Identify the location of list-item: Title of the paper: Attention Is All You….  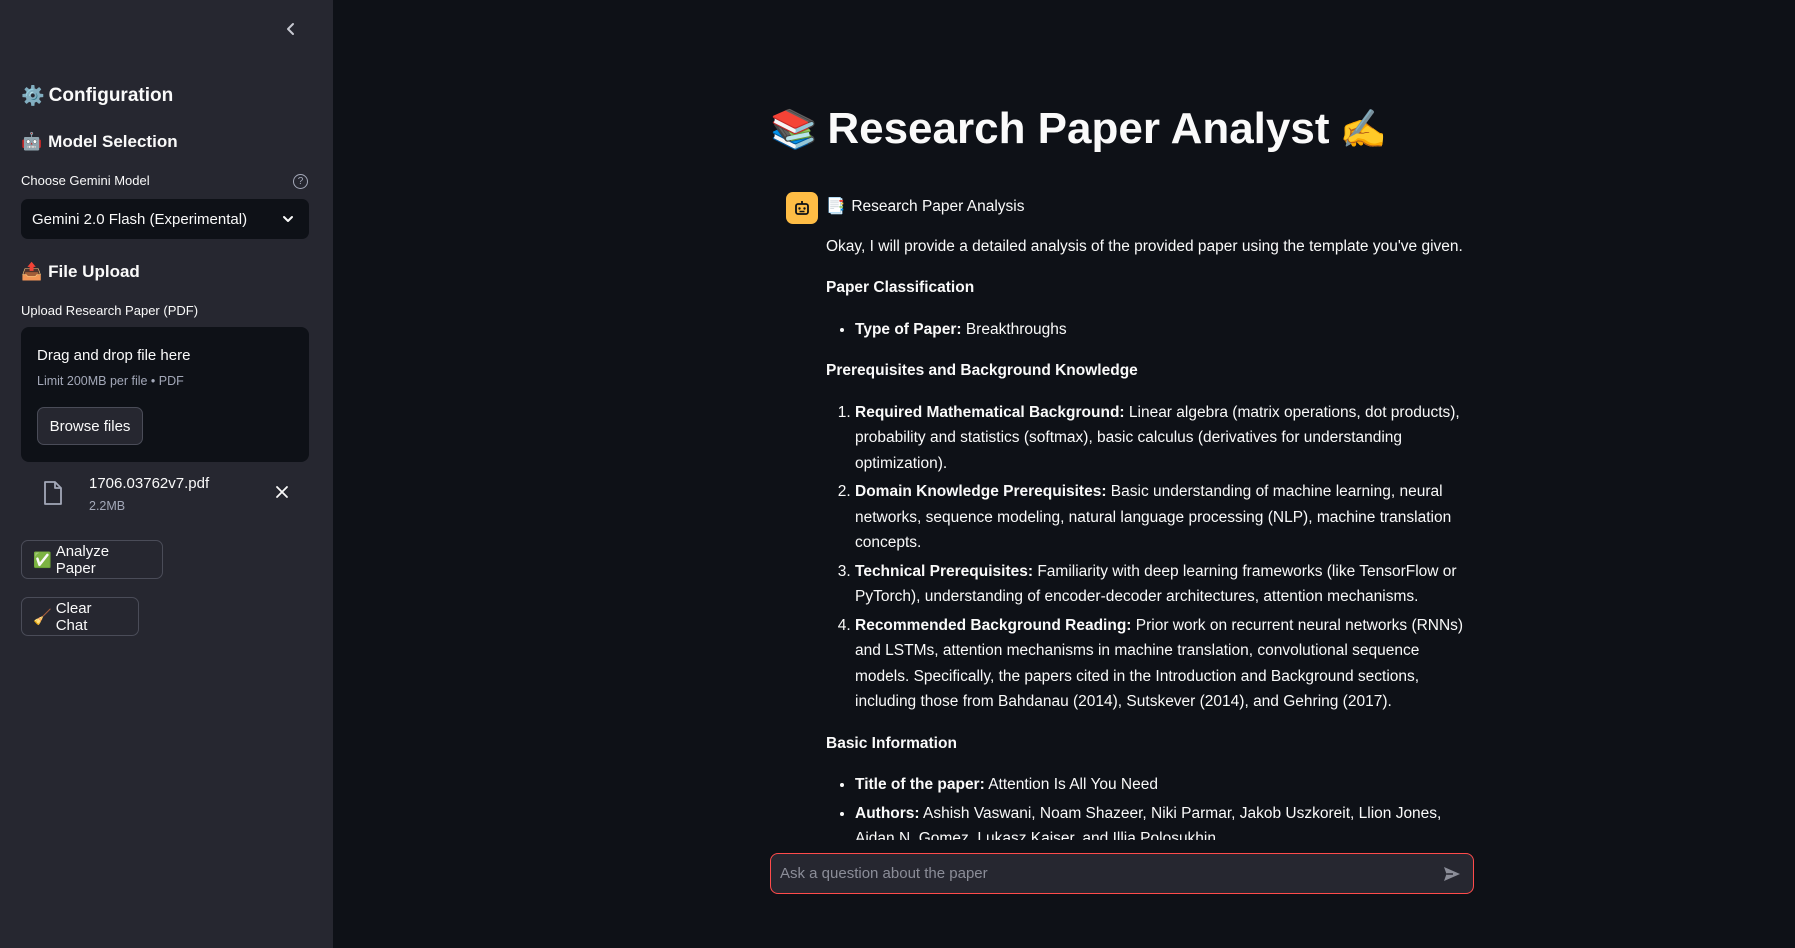
(1161, 785).